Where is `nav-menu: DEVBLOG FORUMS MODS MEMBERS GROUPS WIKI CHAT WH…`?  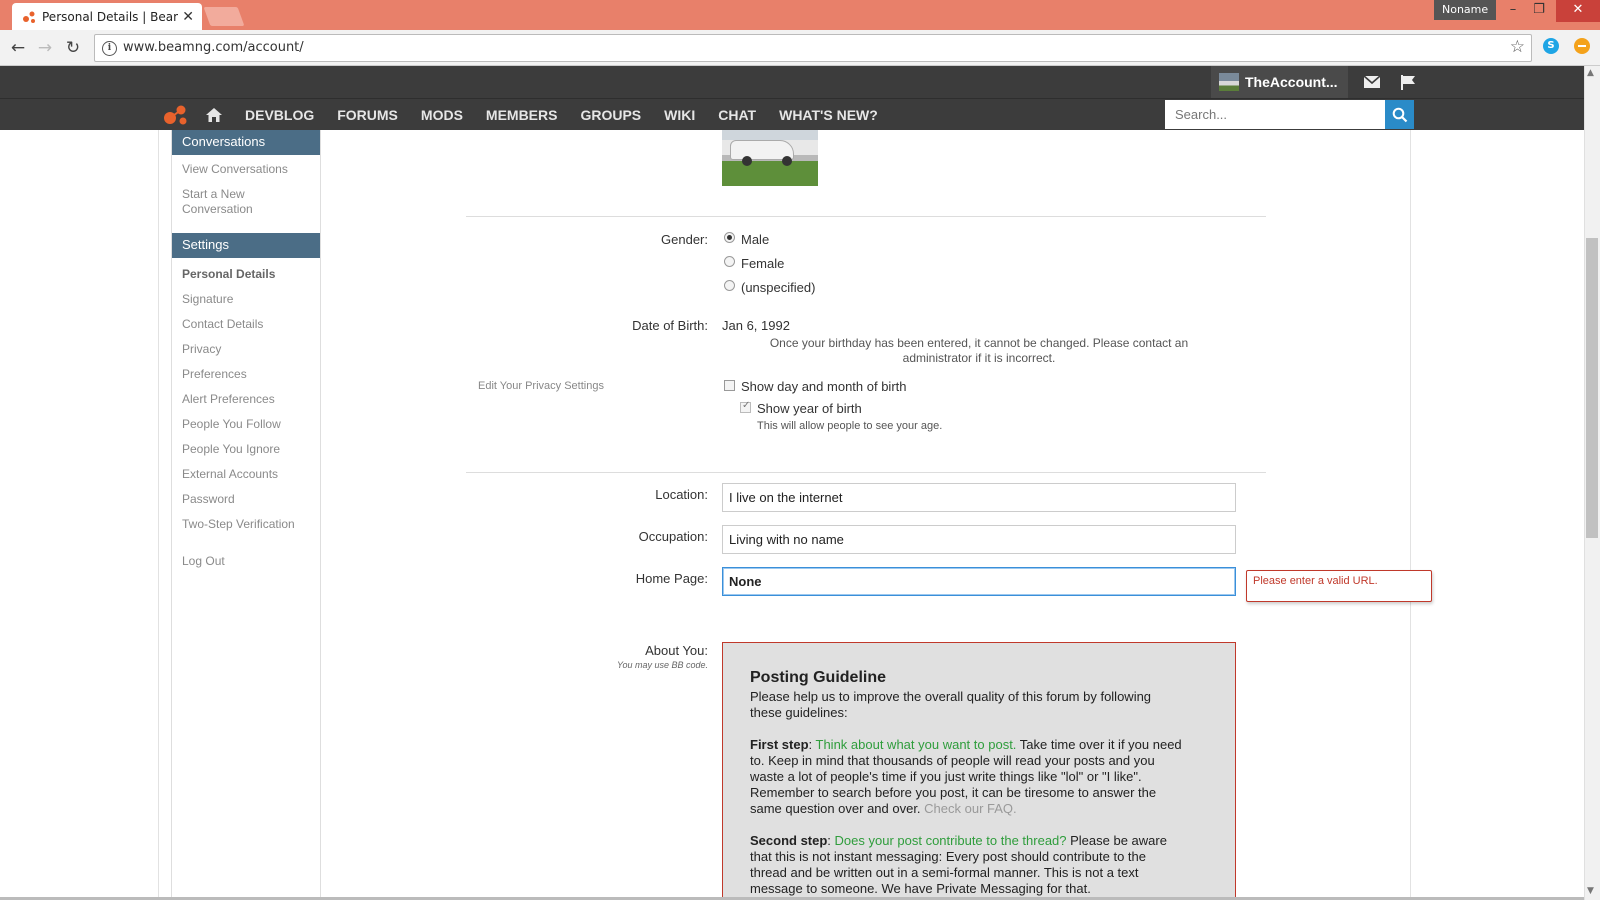
nav-menu: DEVBLOG FORUMS MODS MEMBERS GROUPS WIKI CHAT WH… is located at coordinates (573, 115).